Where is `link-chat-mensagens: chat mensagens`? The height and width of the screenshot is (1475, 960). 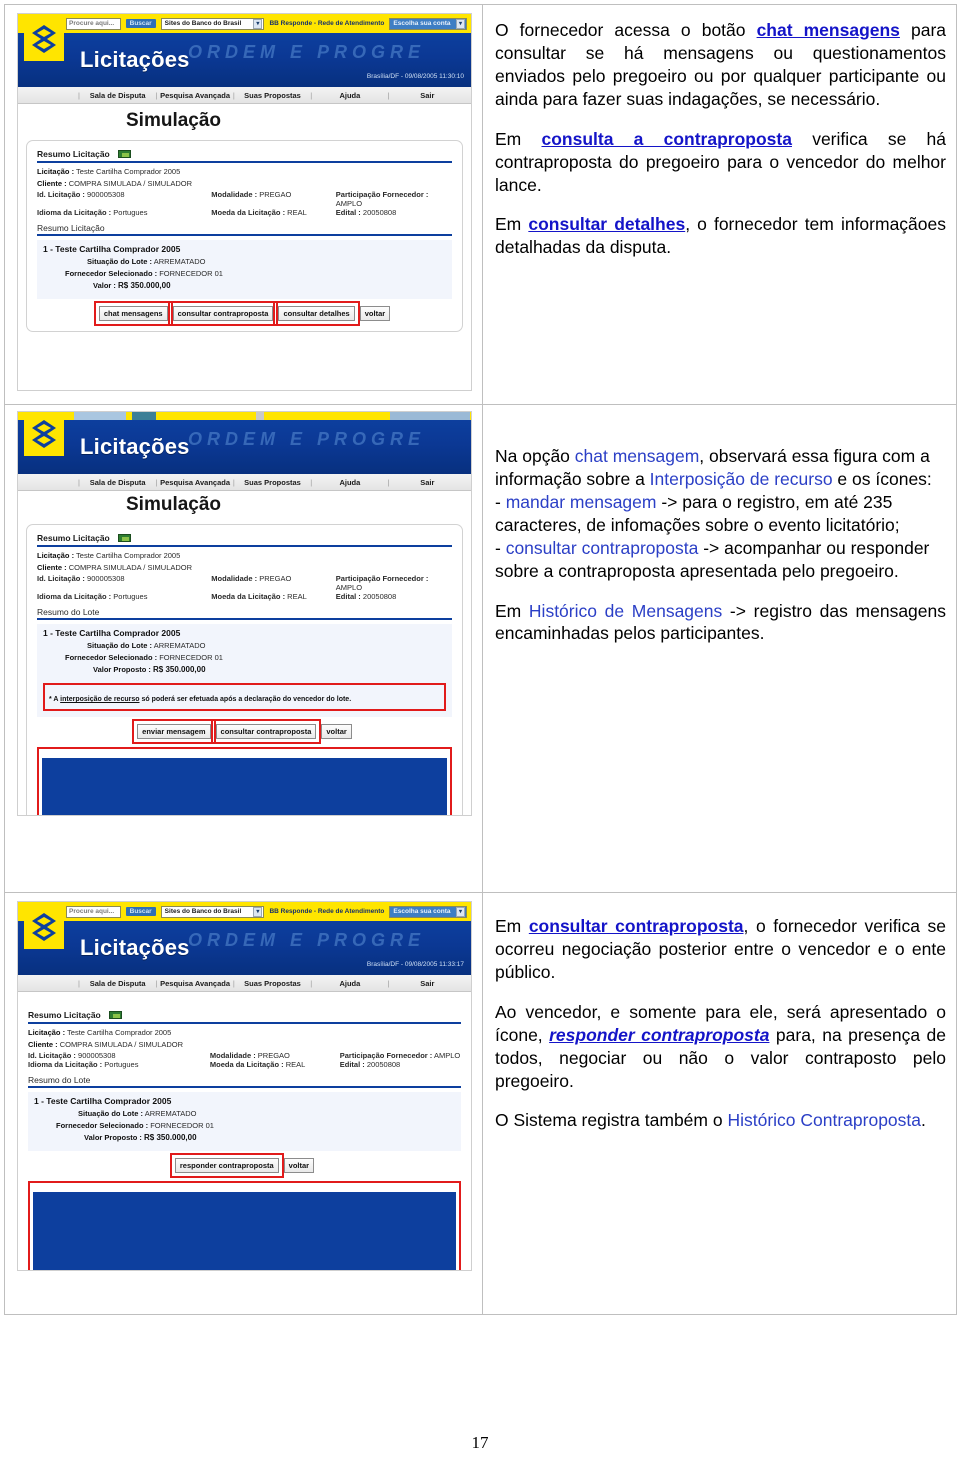 link-chat-mensagens: chat mensagens is located at coordinates (828, 30).